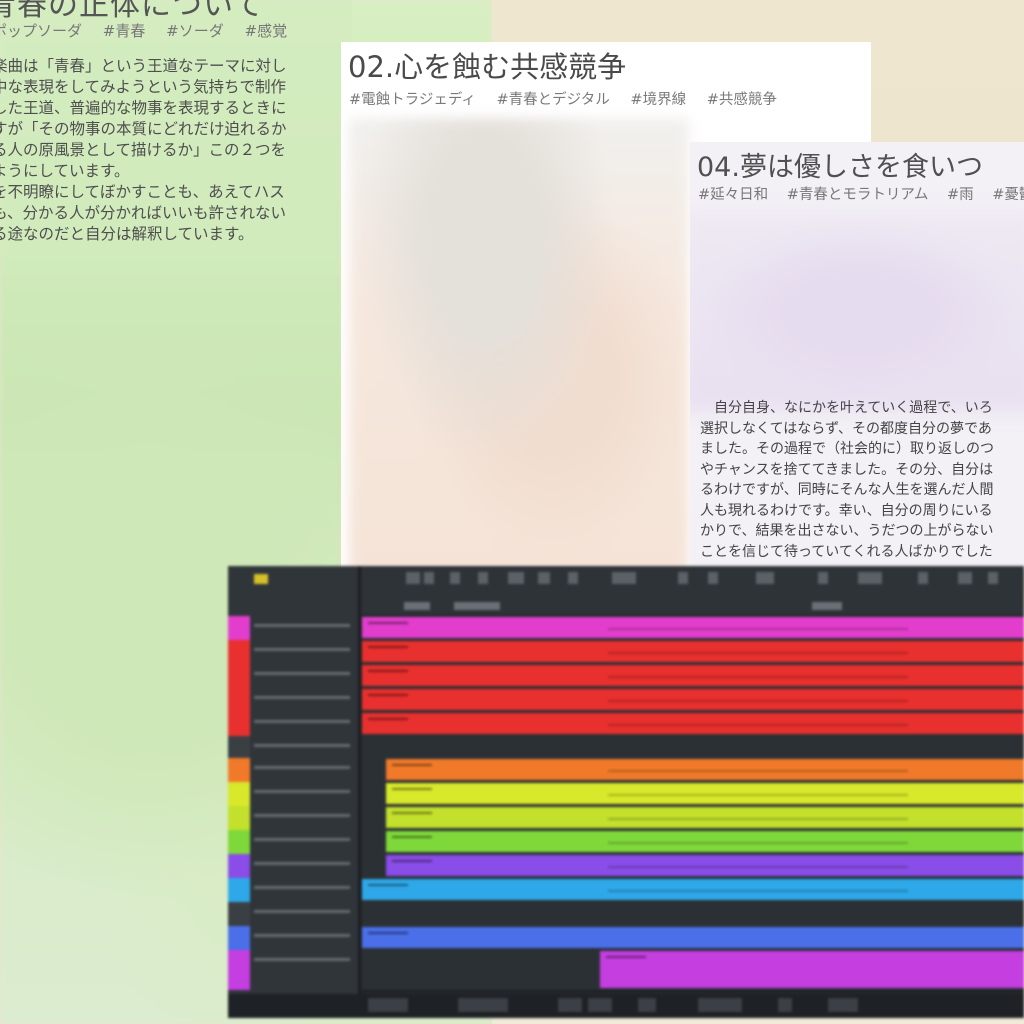 This screenshot has height=1024, width=1024. What do you see at coordinates (142, 192) in the screenshot?
I see `body-line: を不明瞭にしてぼかすことも、あえてハス` at bounding box center [142, 192].